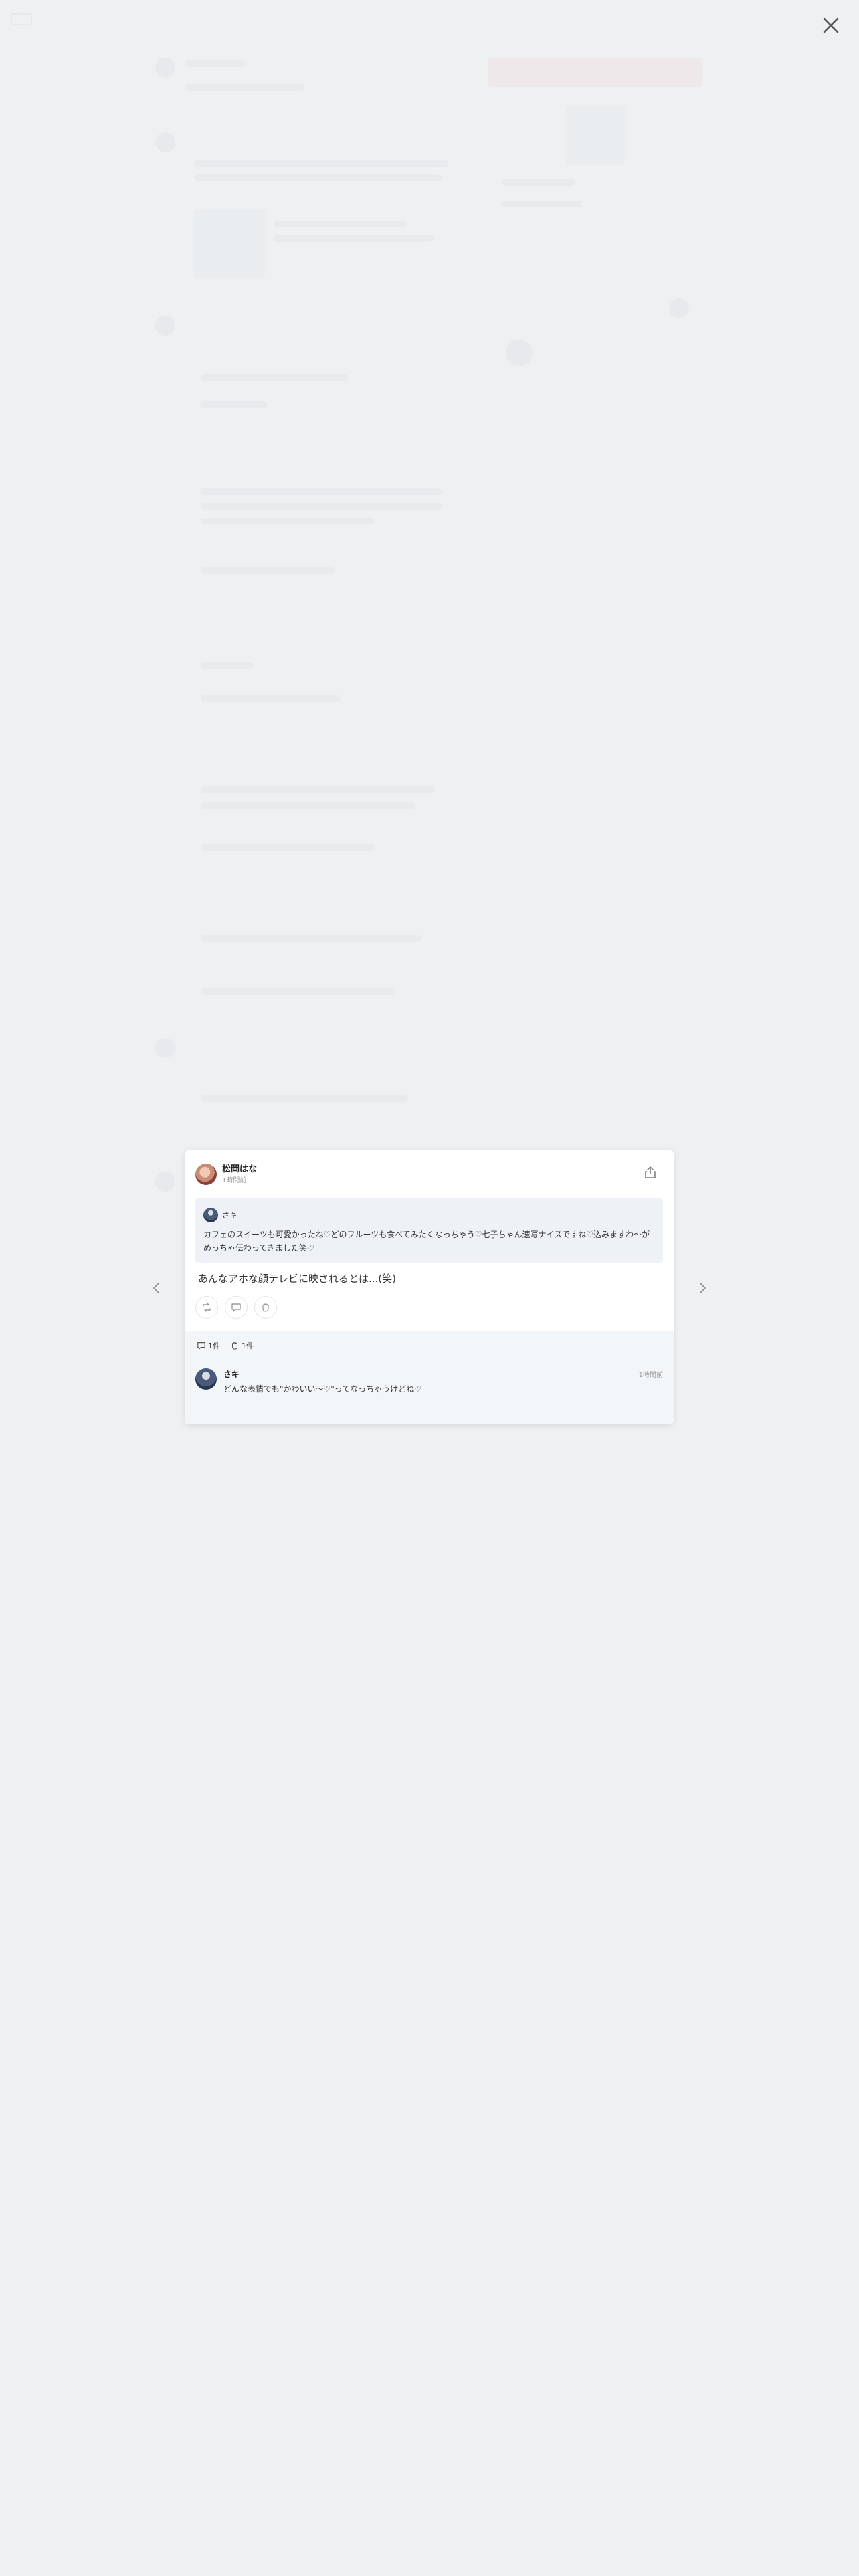  I want to click on post-comment-text: あんなアホな顔テレビに映されるとは...(笑), so click(297, 1279).